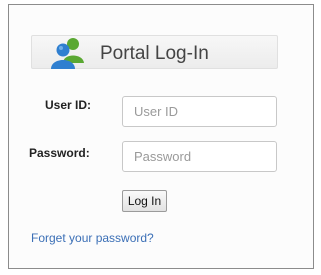 The height and width of the screenshot is (275, 321). What do you see at coordinates (92, 238) in the screenshot?
I see `forgot-password-link: Forget your password?` at bounding box center [92, 238].